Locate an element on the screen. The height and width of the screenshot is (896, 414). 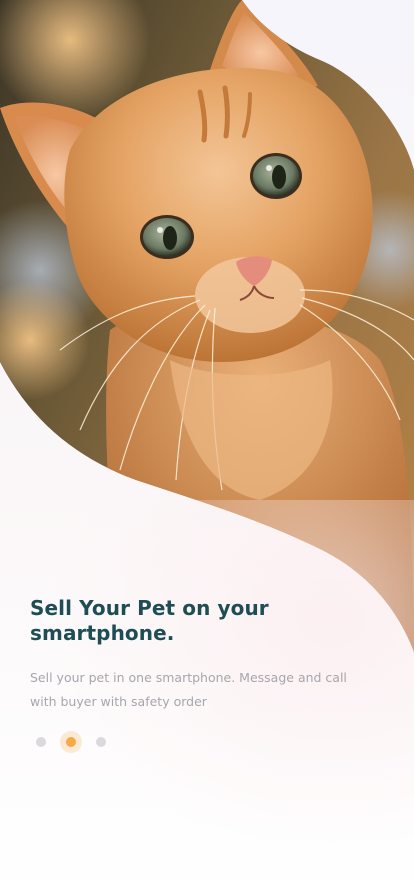
title-line-2: smartphone. is located at coordinates (102, 633).